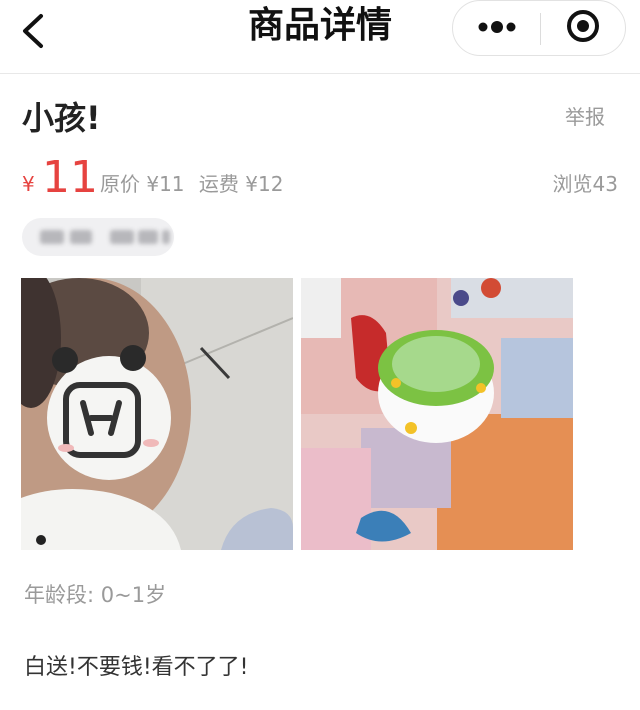 The image size is (640, 710). I want to click on original-price: 原价 ¥11, so click(142, 184).